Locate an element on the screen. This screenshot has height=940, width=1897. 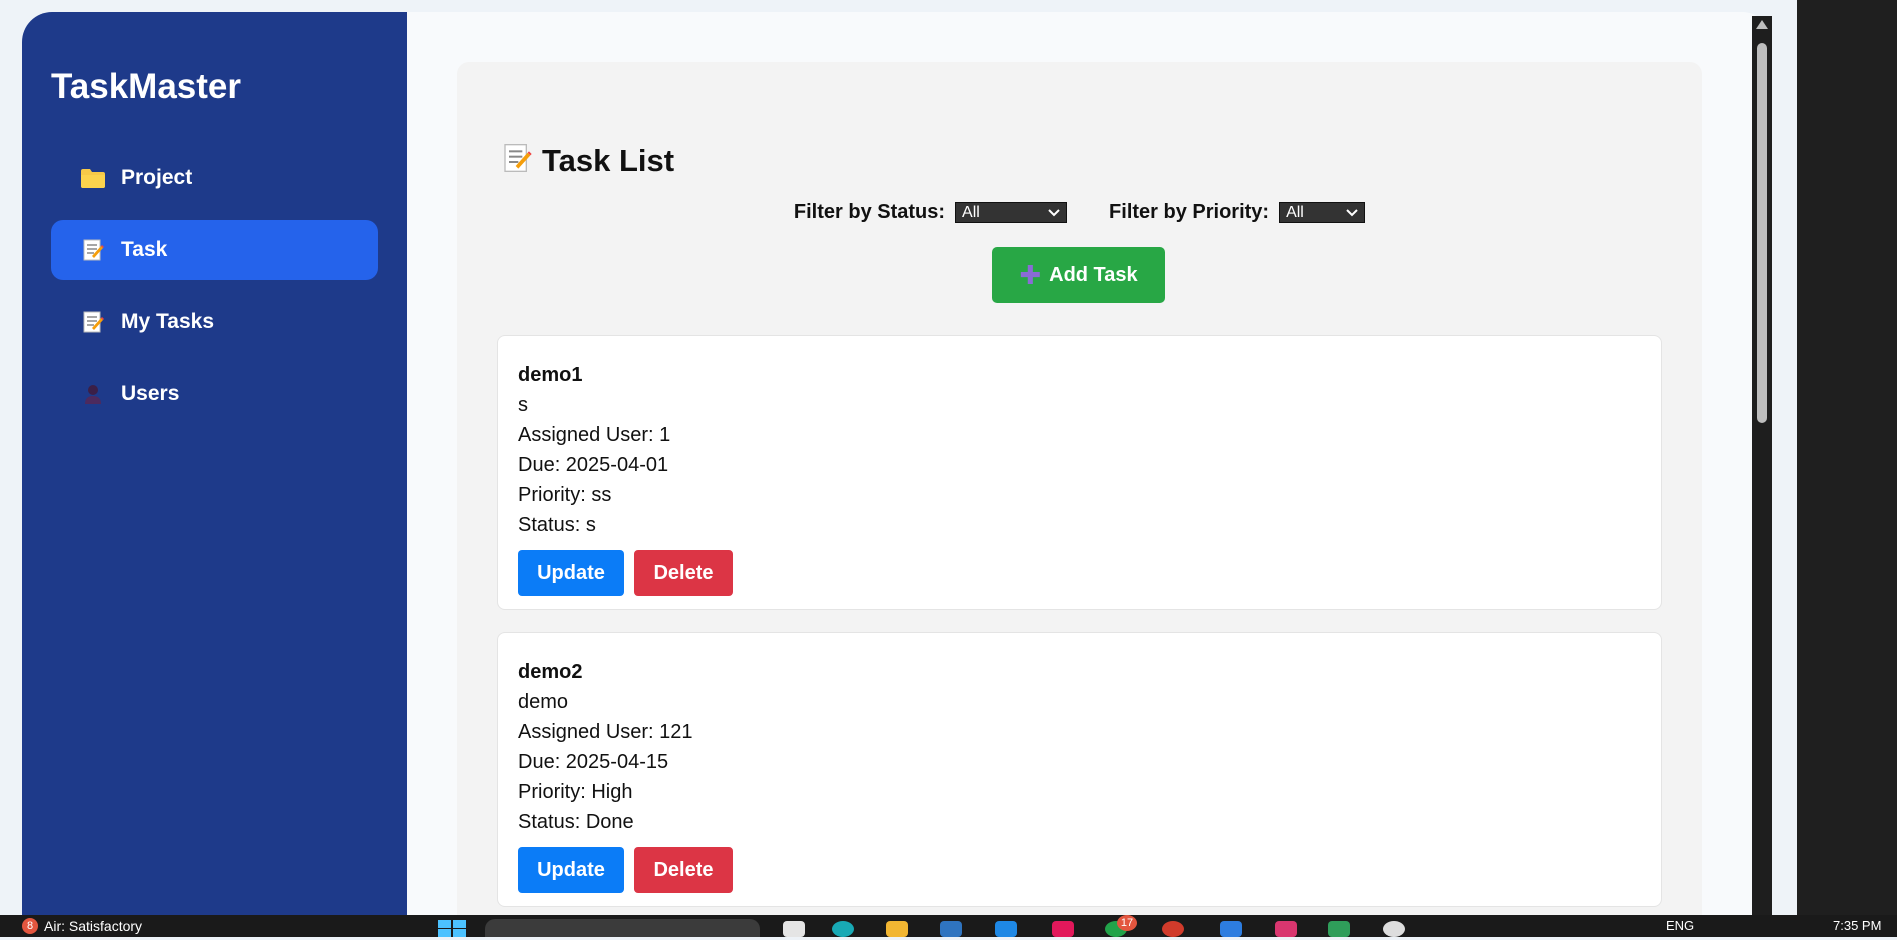
scroll-up-arrow-icon is located at coordinates (1762, 24).